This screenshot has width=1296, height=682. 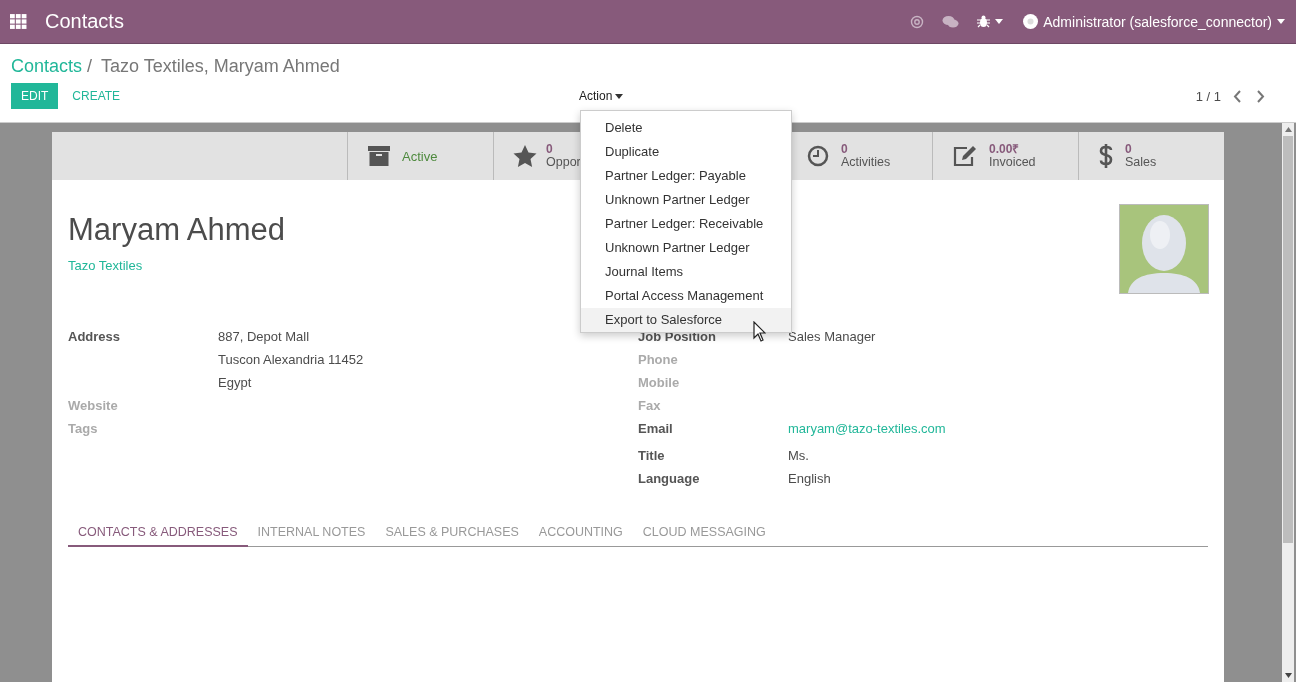 I want to click on stat-button: 0 Oppor, so click(x=537, y=156).